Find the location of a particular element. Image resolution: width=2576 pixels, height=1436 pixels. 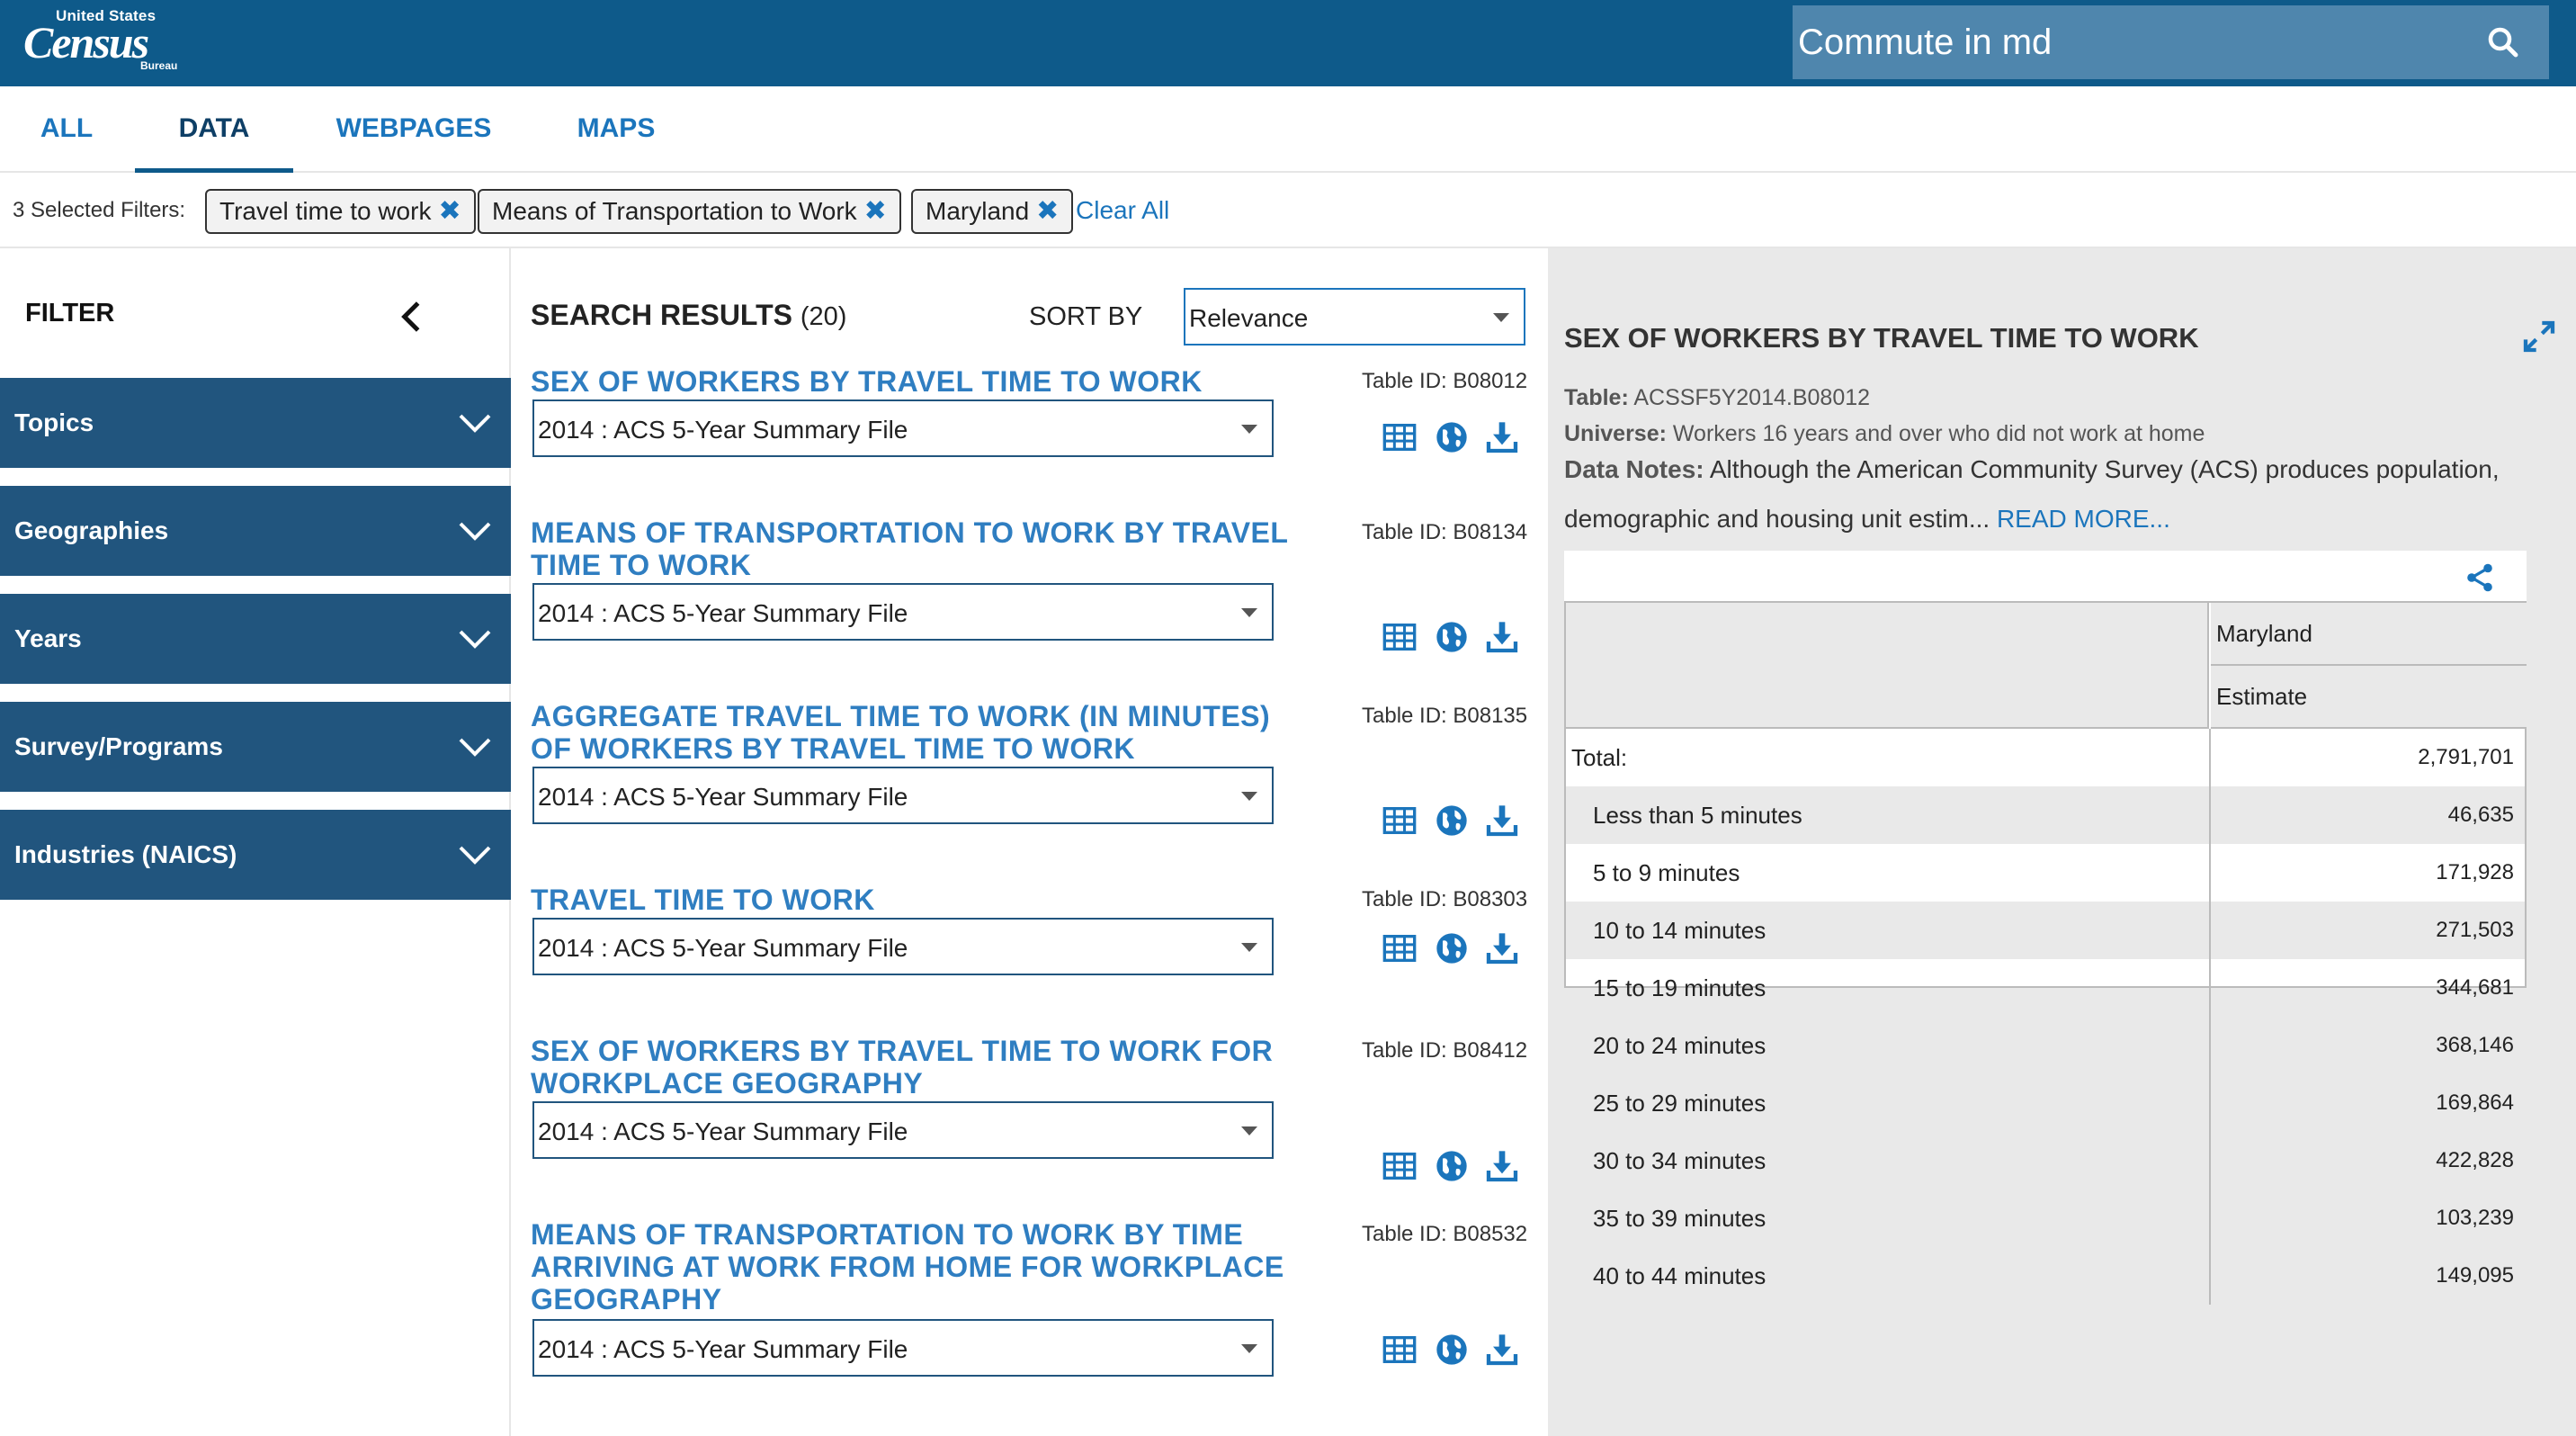

filter-chip-travel-time: Travel time to work ✖ is located at coordinates (340, 212).